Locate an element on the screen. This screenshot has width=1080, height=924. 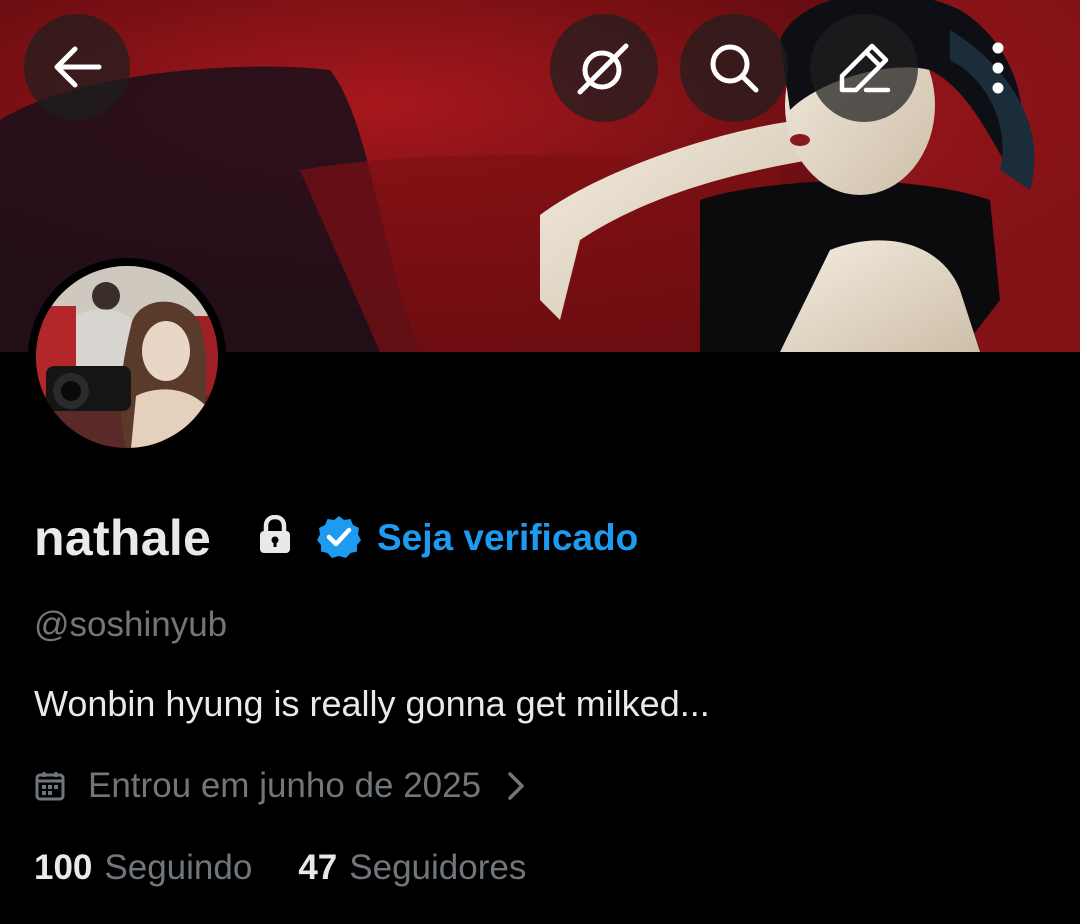
calendar-icon is located at coordinates (50, 786).